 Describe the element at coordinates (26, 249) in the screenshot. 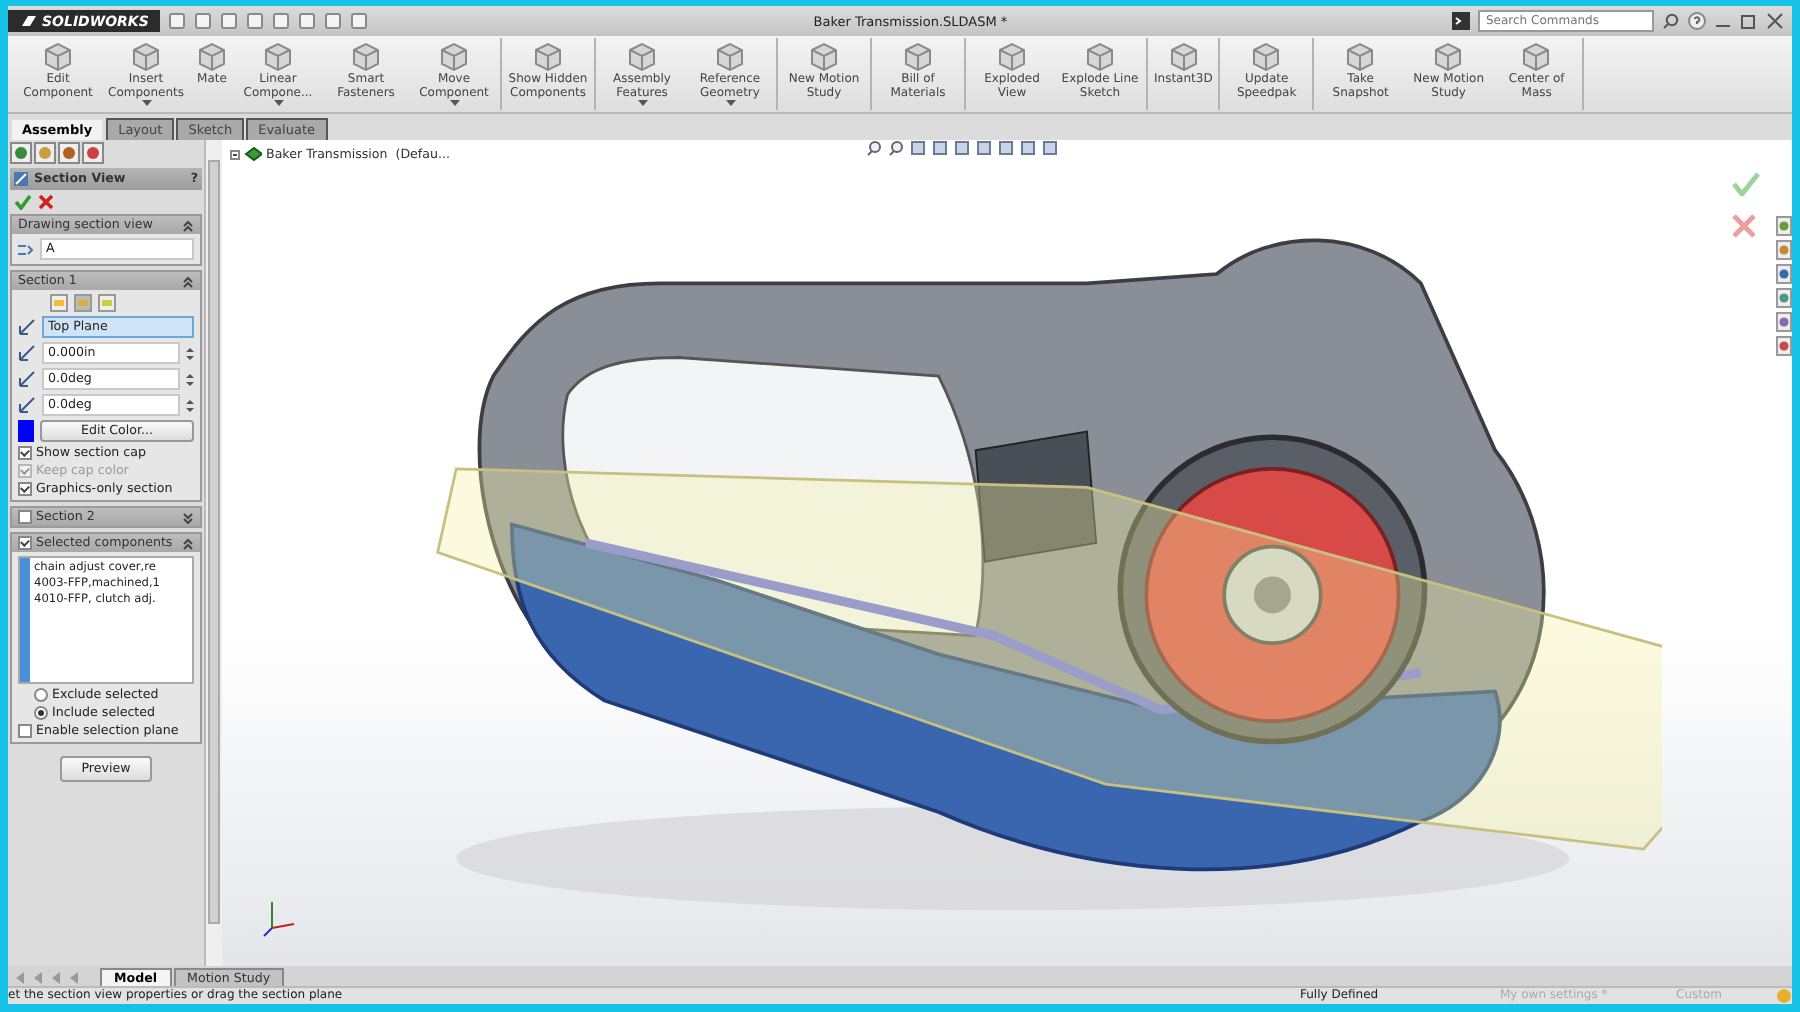

I see `label-icon` at that location.